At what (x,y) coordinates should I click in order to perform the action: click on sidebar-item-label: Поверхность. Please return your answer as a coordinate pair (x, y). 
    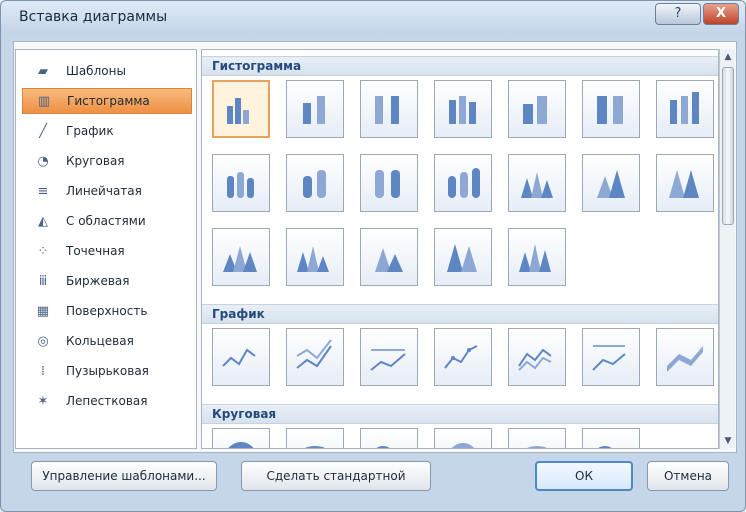
    Looking at the image, I should click on (107, 311).